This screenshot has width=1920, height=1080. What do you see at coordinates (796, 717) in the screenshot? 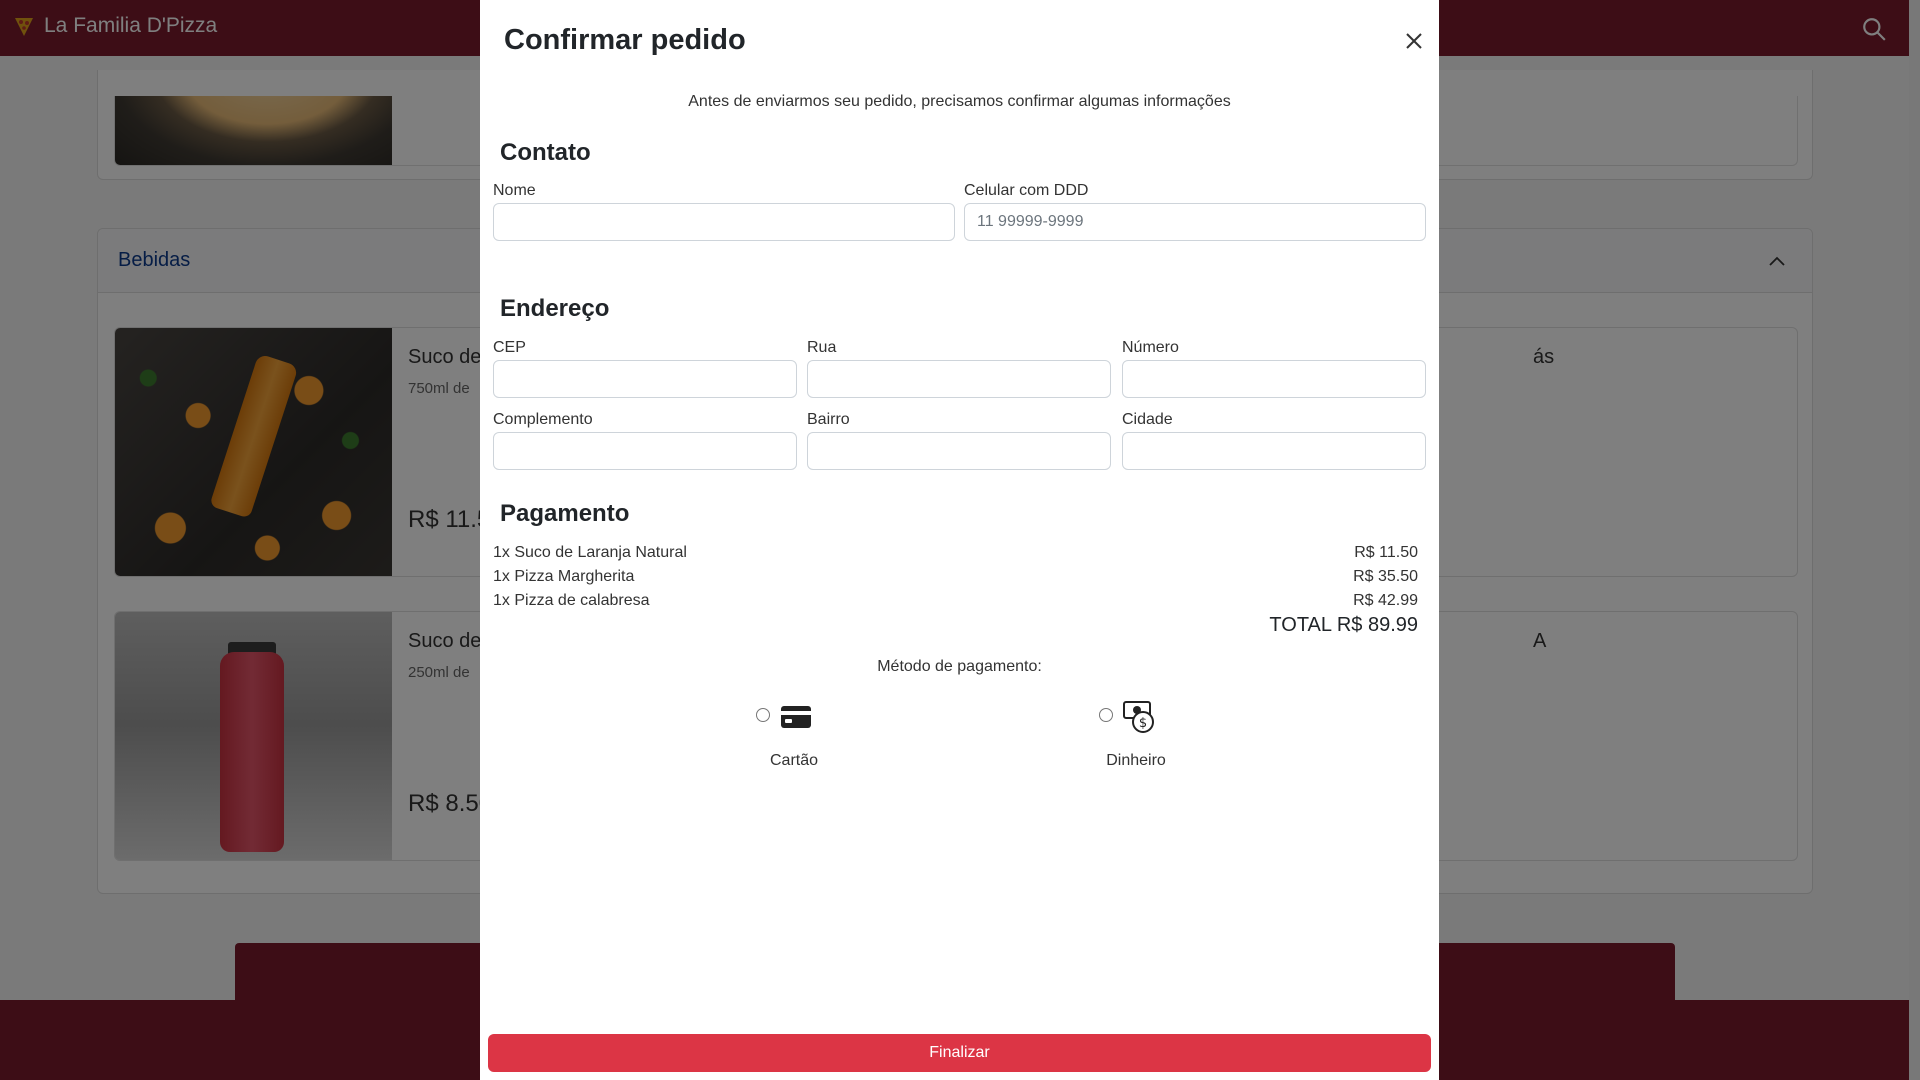
I see `credit-card-icon` at bounding box center [796, 717].